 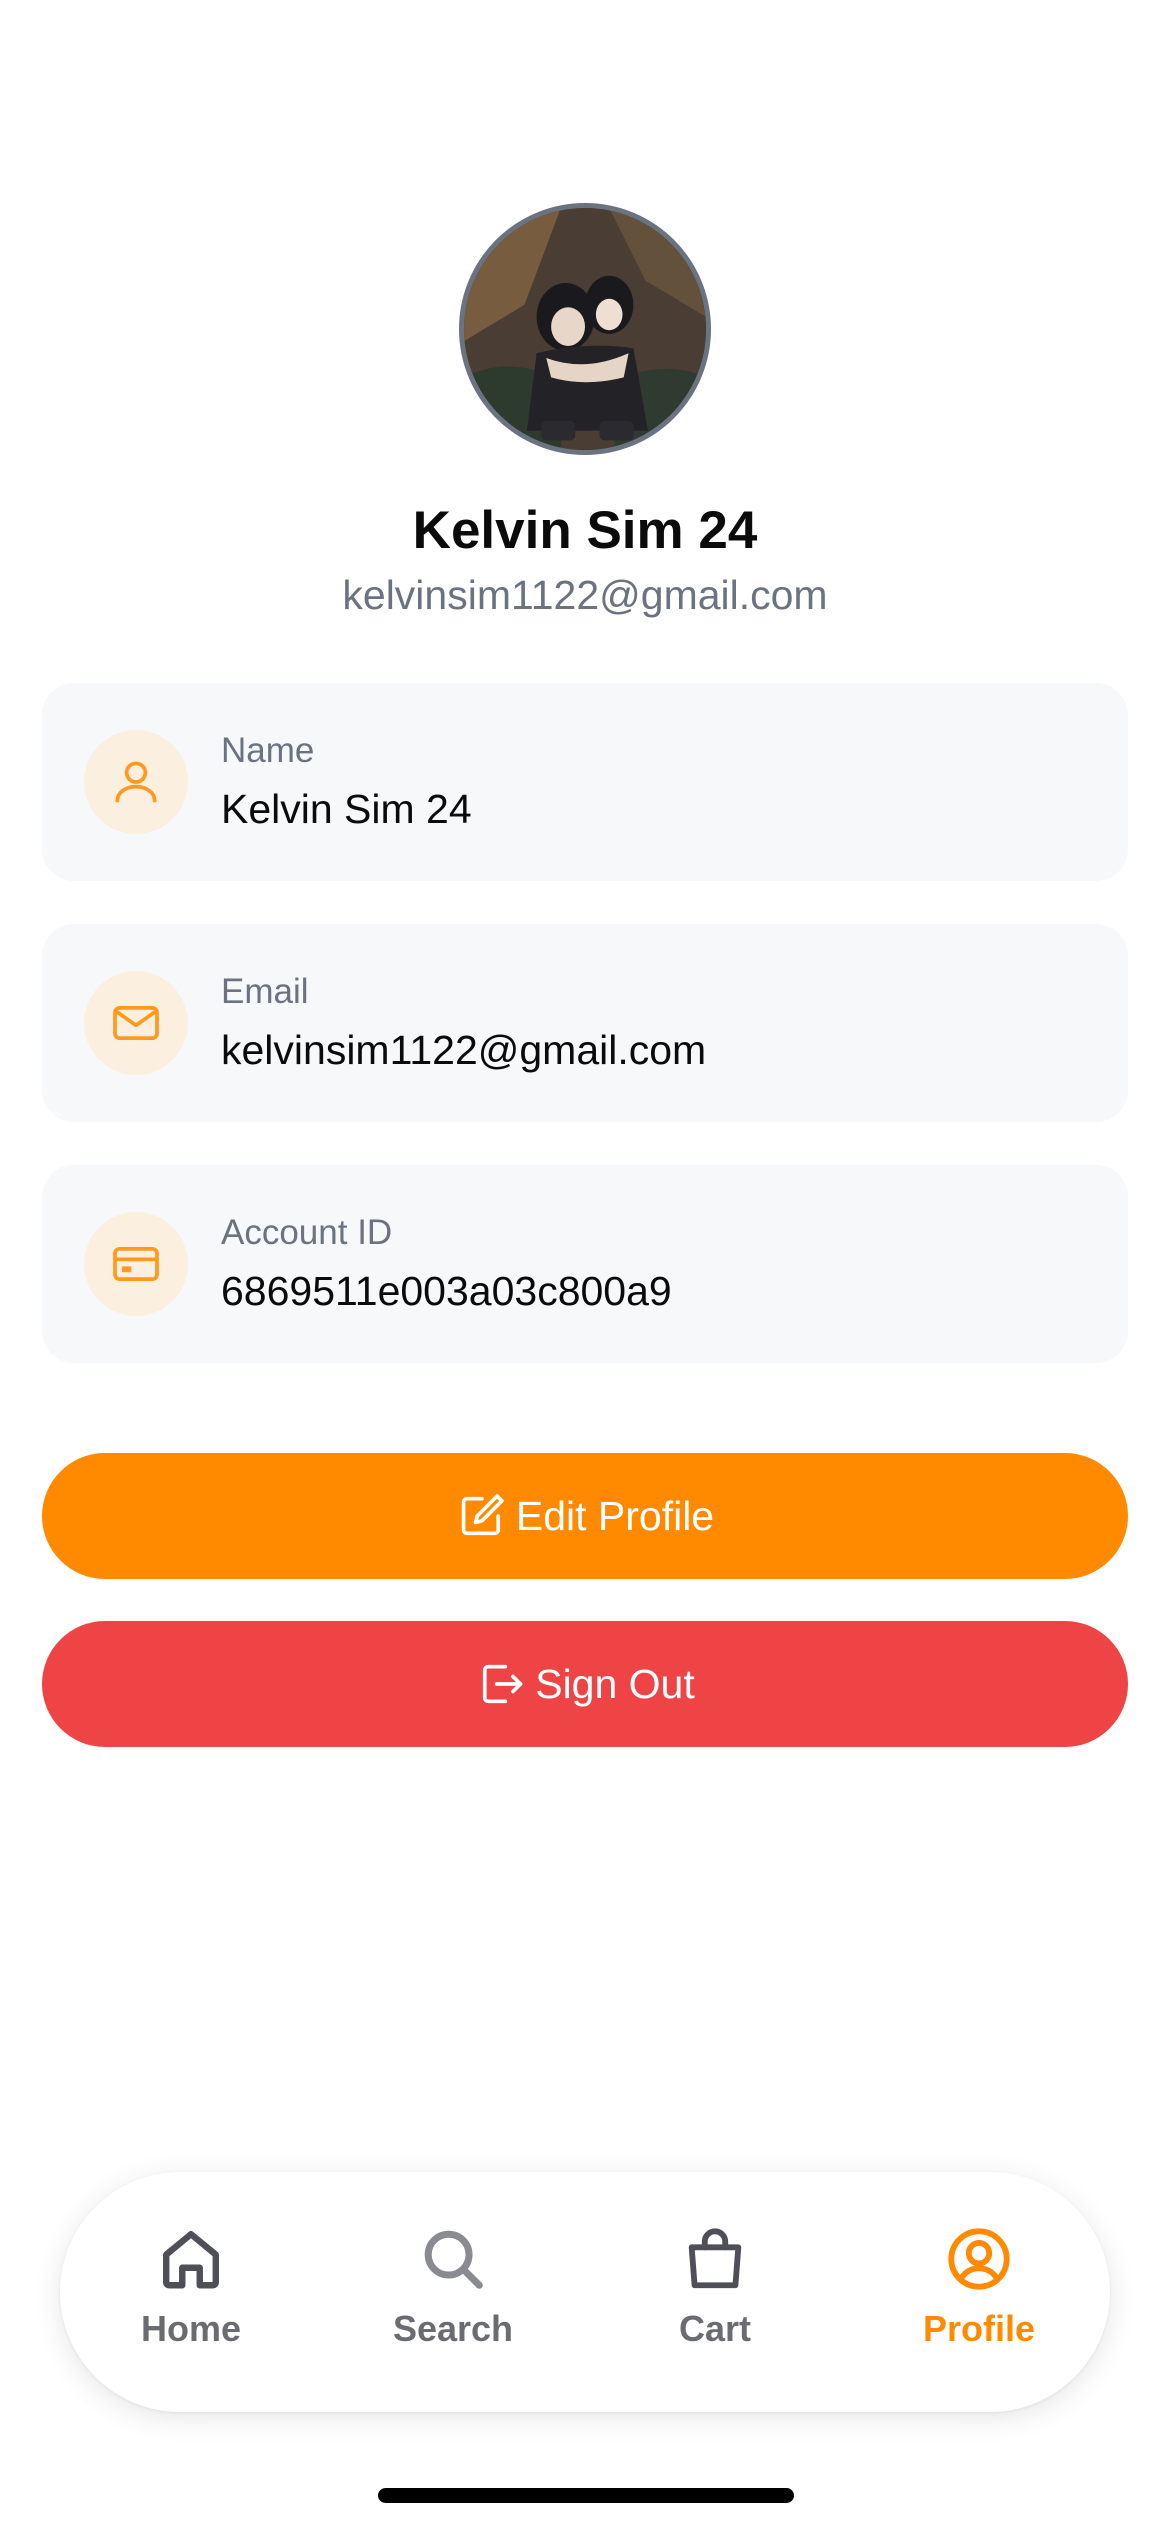 What do you see at coordinates (715, 2258) in the screenshot?
I see `bag-icon` at bounding box center [715, 2258].